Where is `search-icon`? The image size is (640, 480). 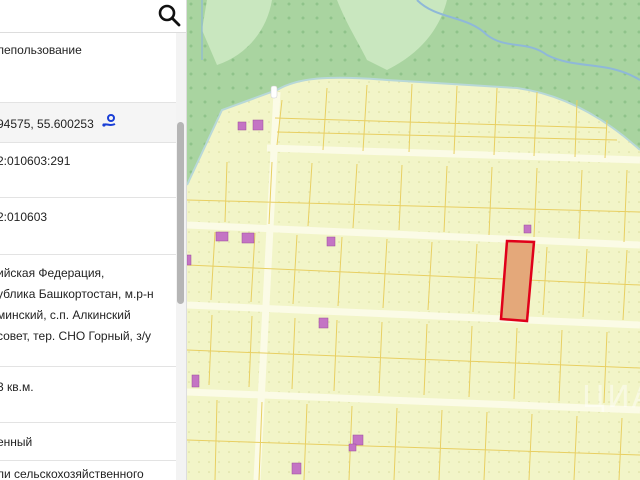 search-icon is located at coordinates (169, 15).